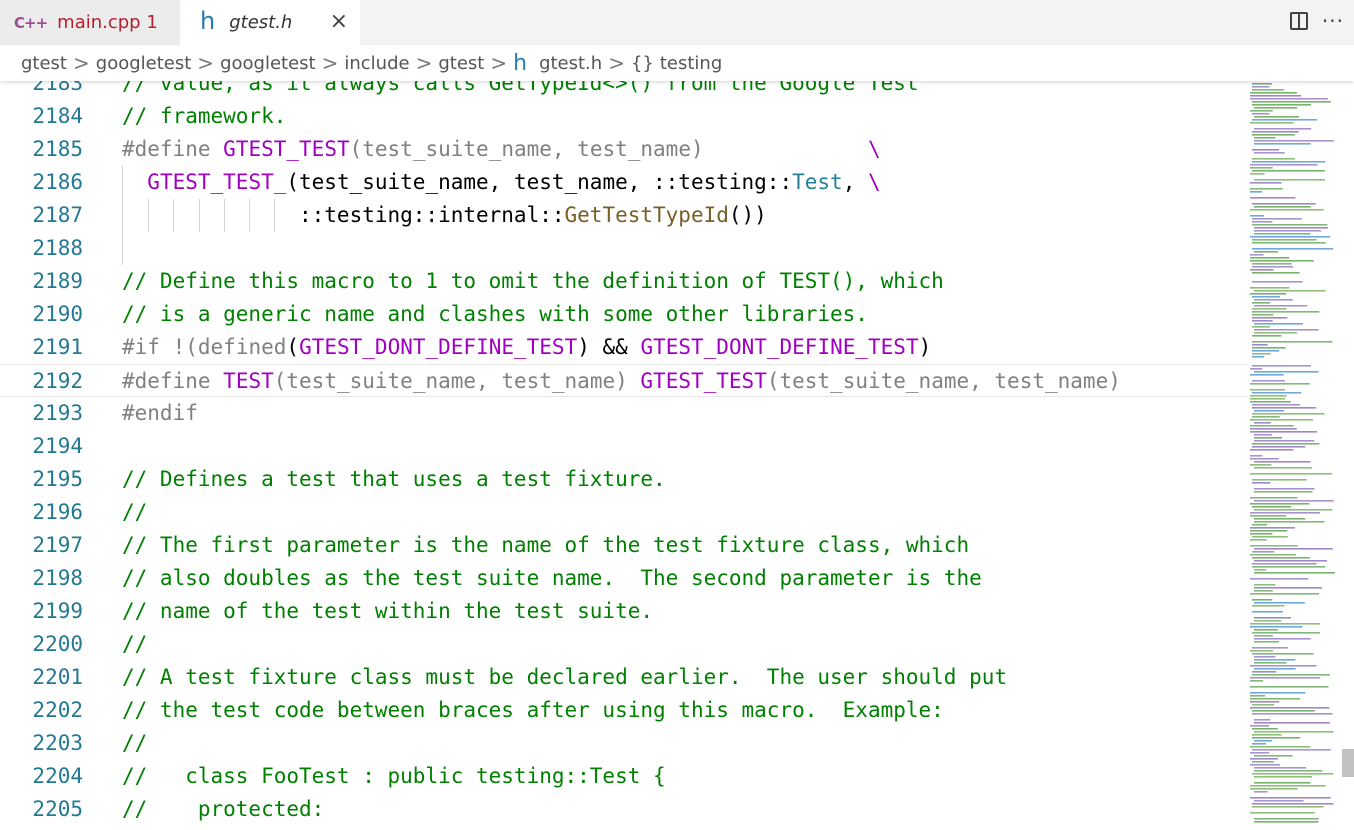 This screenshot has width=1354, height=830. I want to click on breadcrumb-item: include, so click(376, 63).